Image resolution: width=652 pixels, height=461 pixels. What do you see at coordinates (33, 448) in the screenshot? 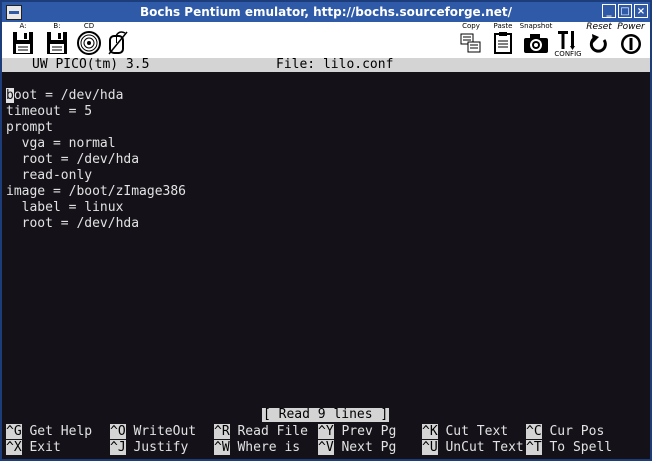
I see `shortcut-exit: ^X Exit` at bounding box center [33, 448].